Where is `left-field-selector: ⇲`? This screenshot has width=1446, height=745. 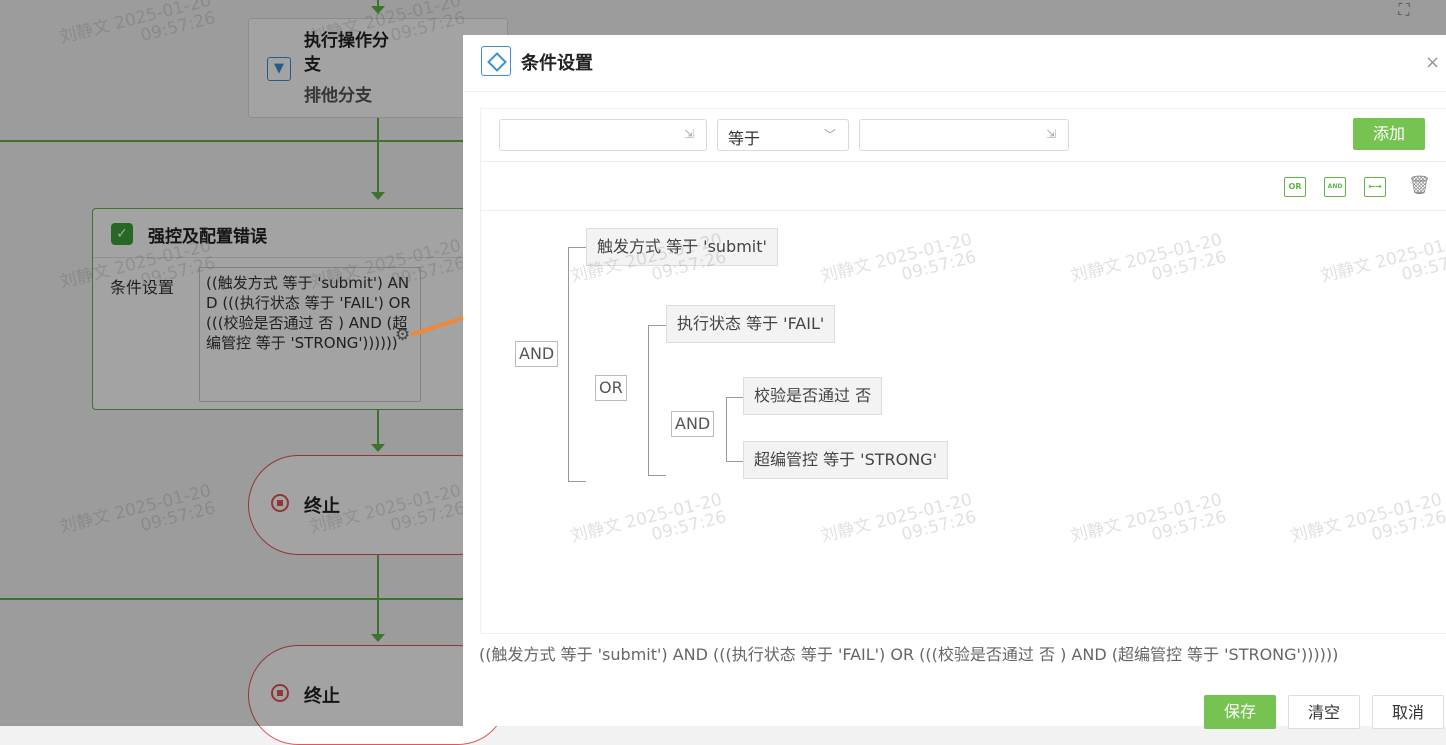
left-field-selector: ⇲ is located at coordinates (603, 135).